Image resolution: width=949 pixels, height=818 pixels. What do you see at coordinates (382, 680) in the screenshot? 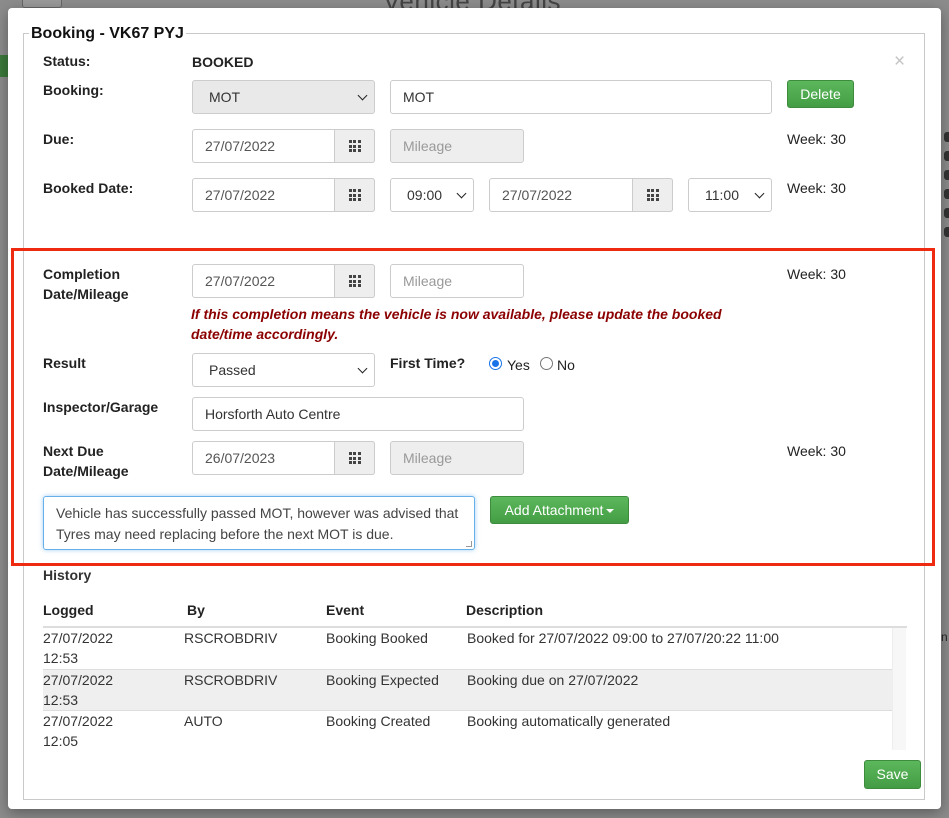
I see `history-event: Booking Expected` at bounding box center [382, 680].